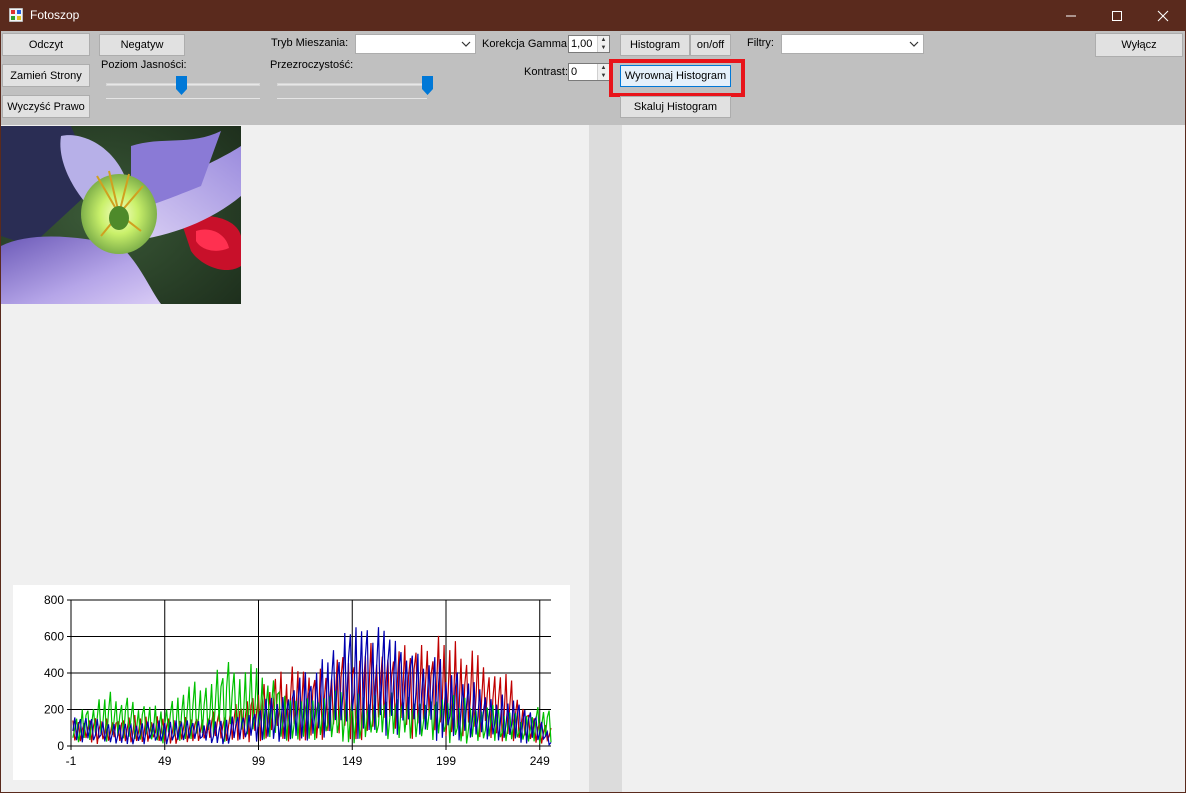 Image resolution: width=1186 pixels, height=793 pixels. Describe the element at coordinates (710, 45) in the screenshot. I see `on-off-button: on/off` at that location.